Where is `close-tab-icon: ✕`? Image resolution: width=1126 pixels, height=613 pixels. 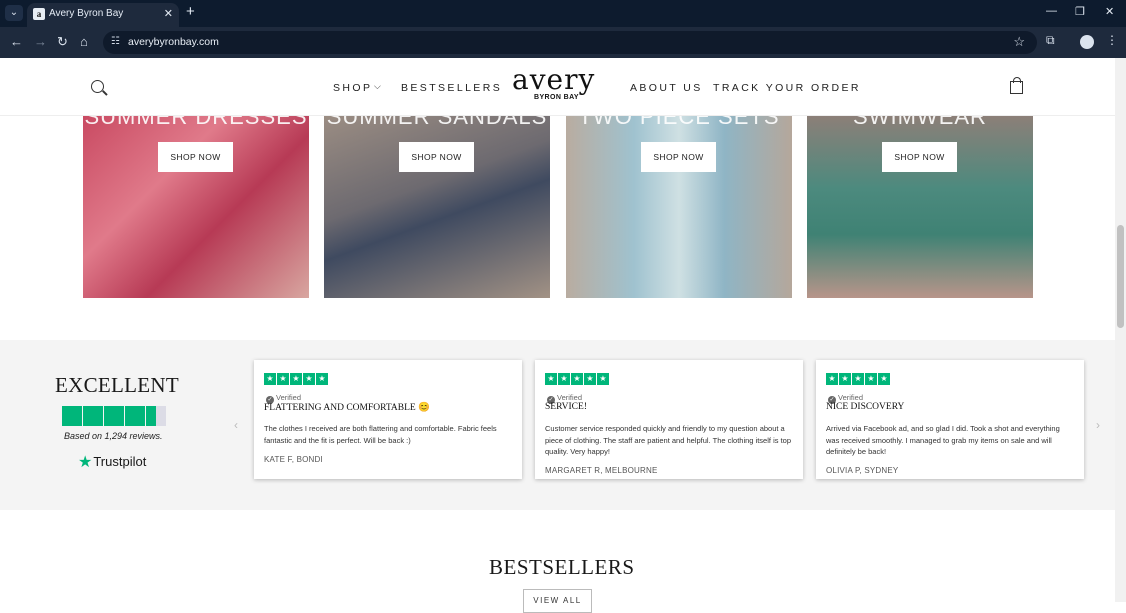 close-tab-icon: ✕ is located at coordinates (168, 13).